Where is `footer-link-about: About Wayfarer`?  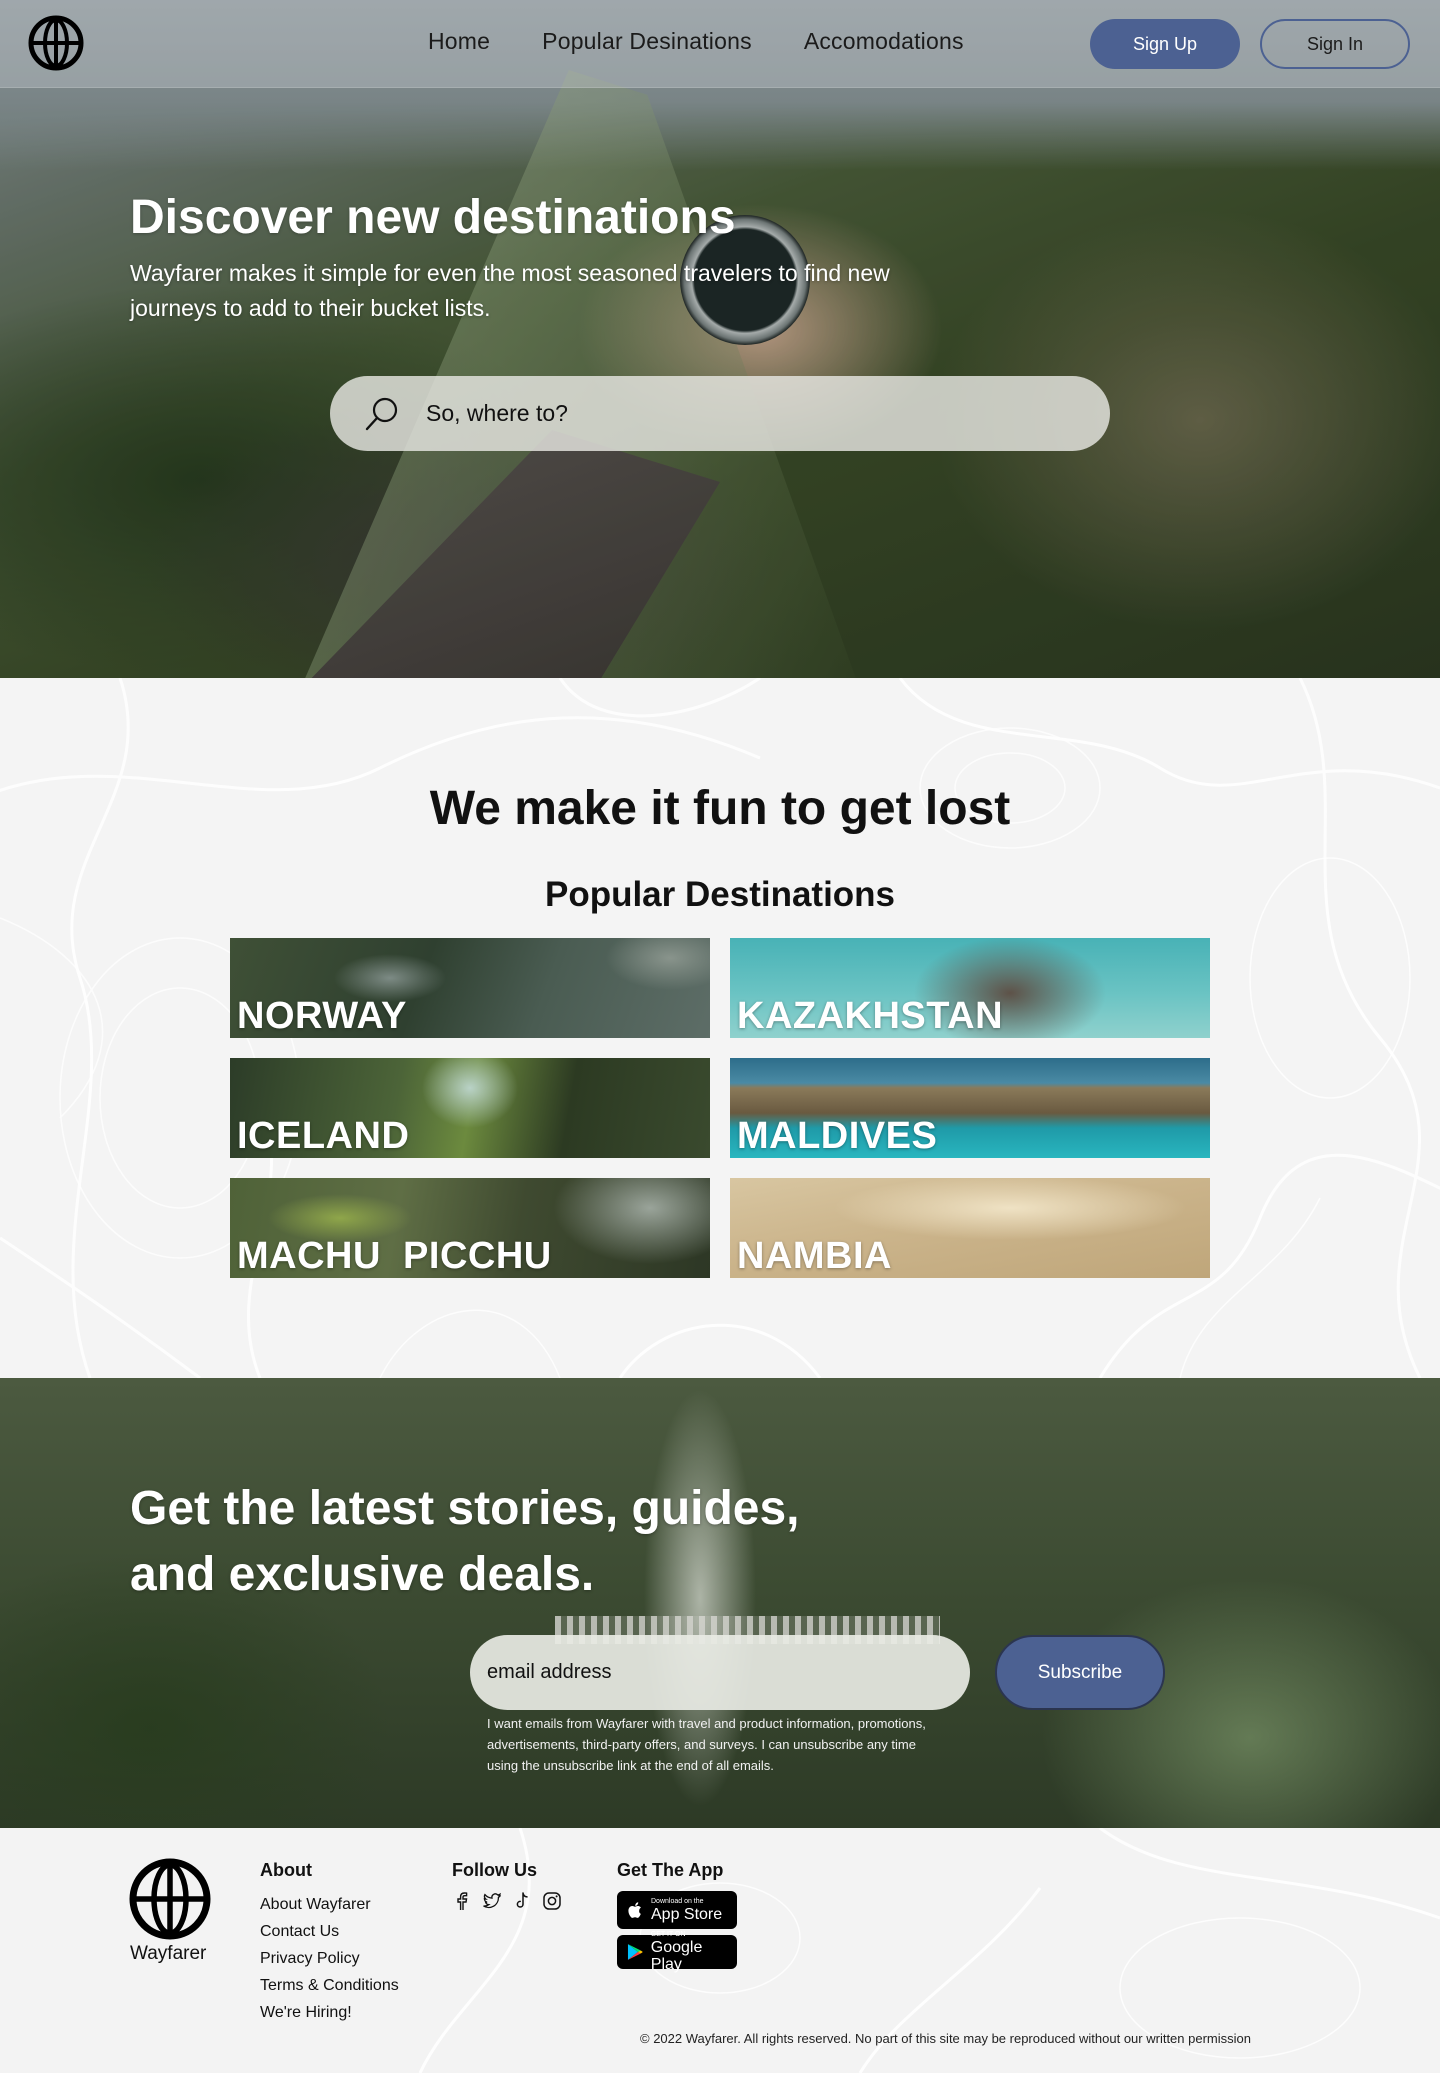
footer-link-about: About Wayfarer is located at coordinates (329, 1904).